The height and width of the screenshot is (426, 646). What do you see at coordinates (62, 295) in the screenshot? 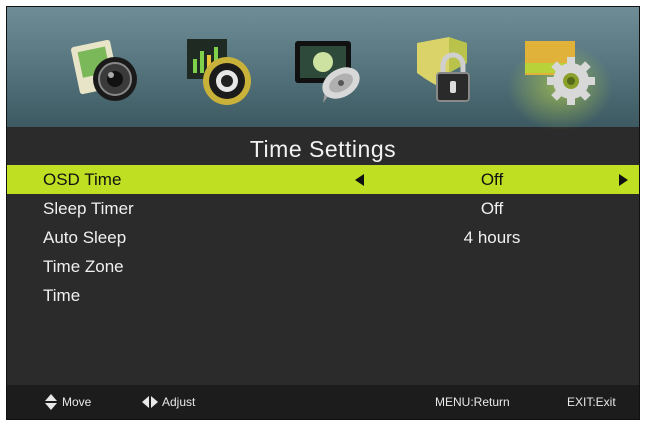
I see `menu-item-label: Time` at bounding box center [62, 295].